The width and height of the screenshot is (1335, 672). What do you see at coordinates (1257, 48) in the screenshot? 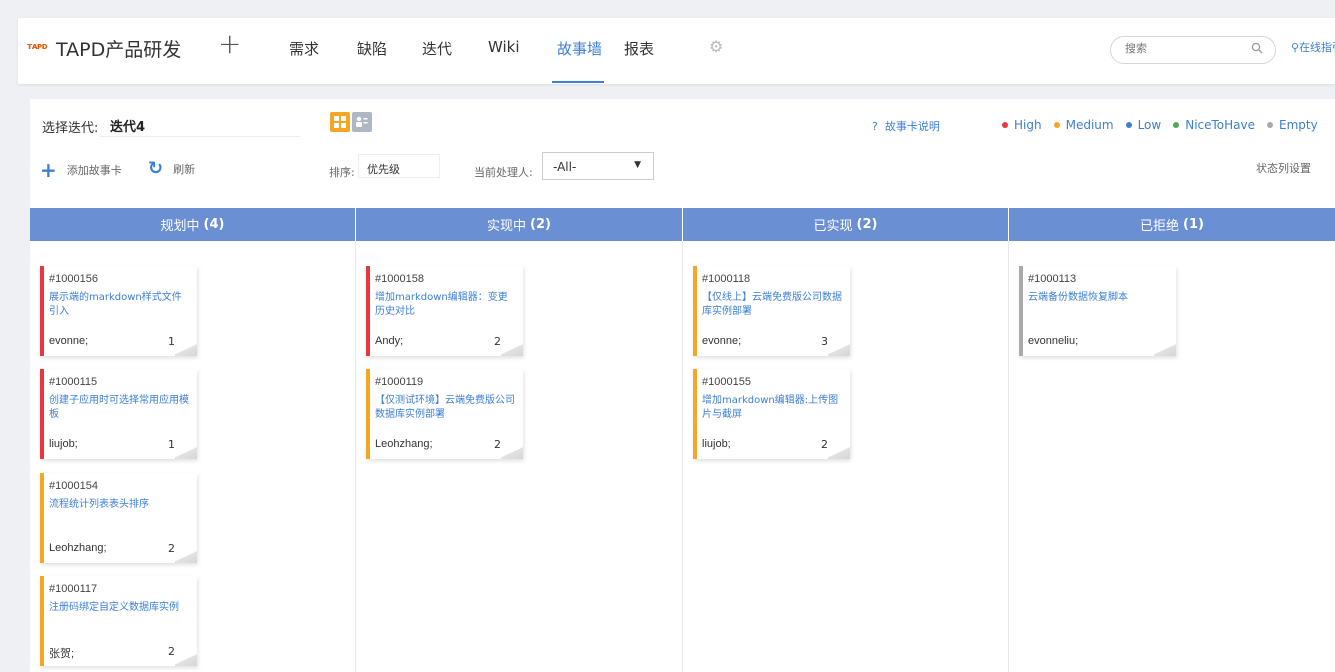
I see `search-icon` at bounding box center [1257, 48].